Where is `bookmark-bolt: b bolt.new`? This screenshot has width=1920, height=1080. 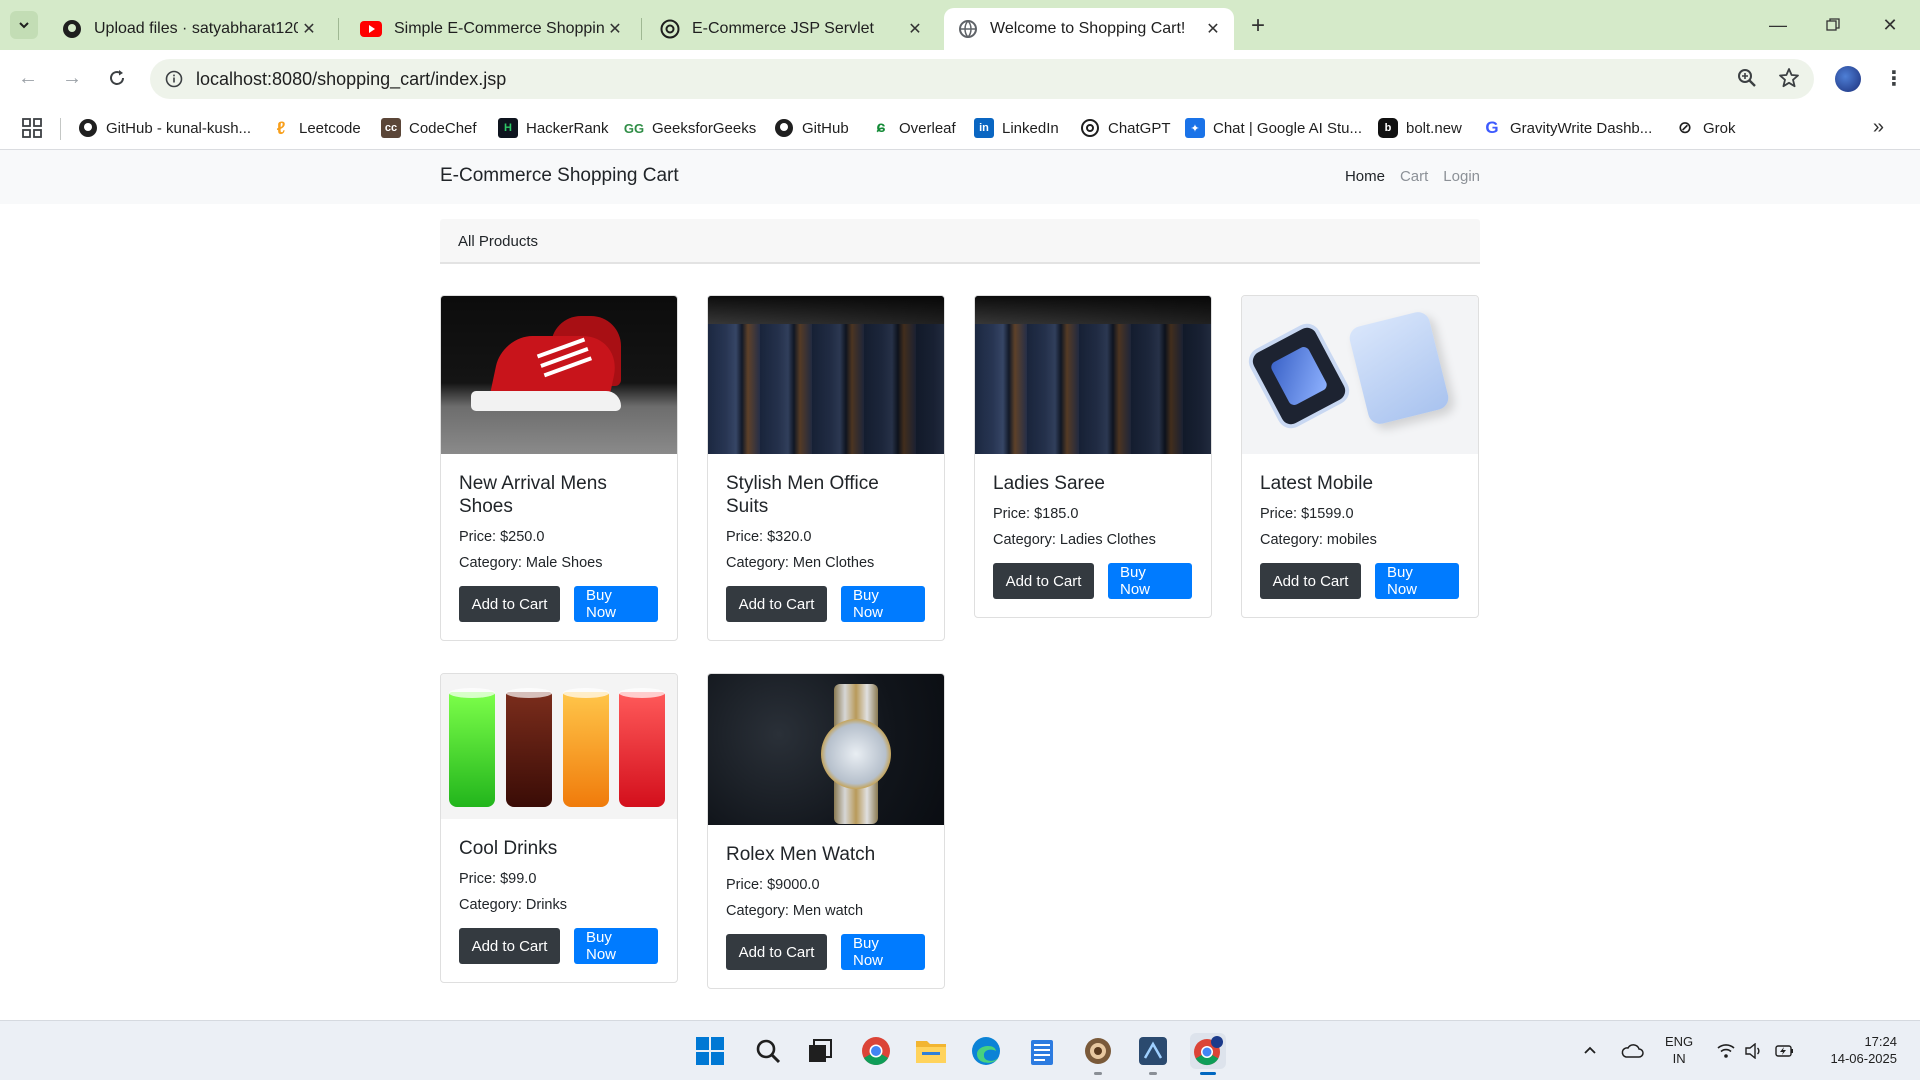
bookmark-bolt: b bolt.new is located at coordinates (1420, 128).